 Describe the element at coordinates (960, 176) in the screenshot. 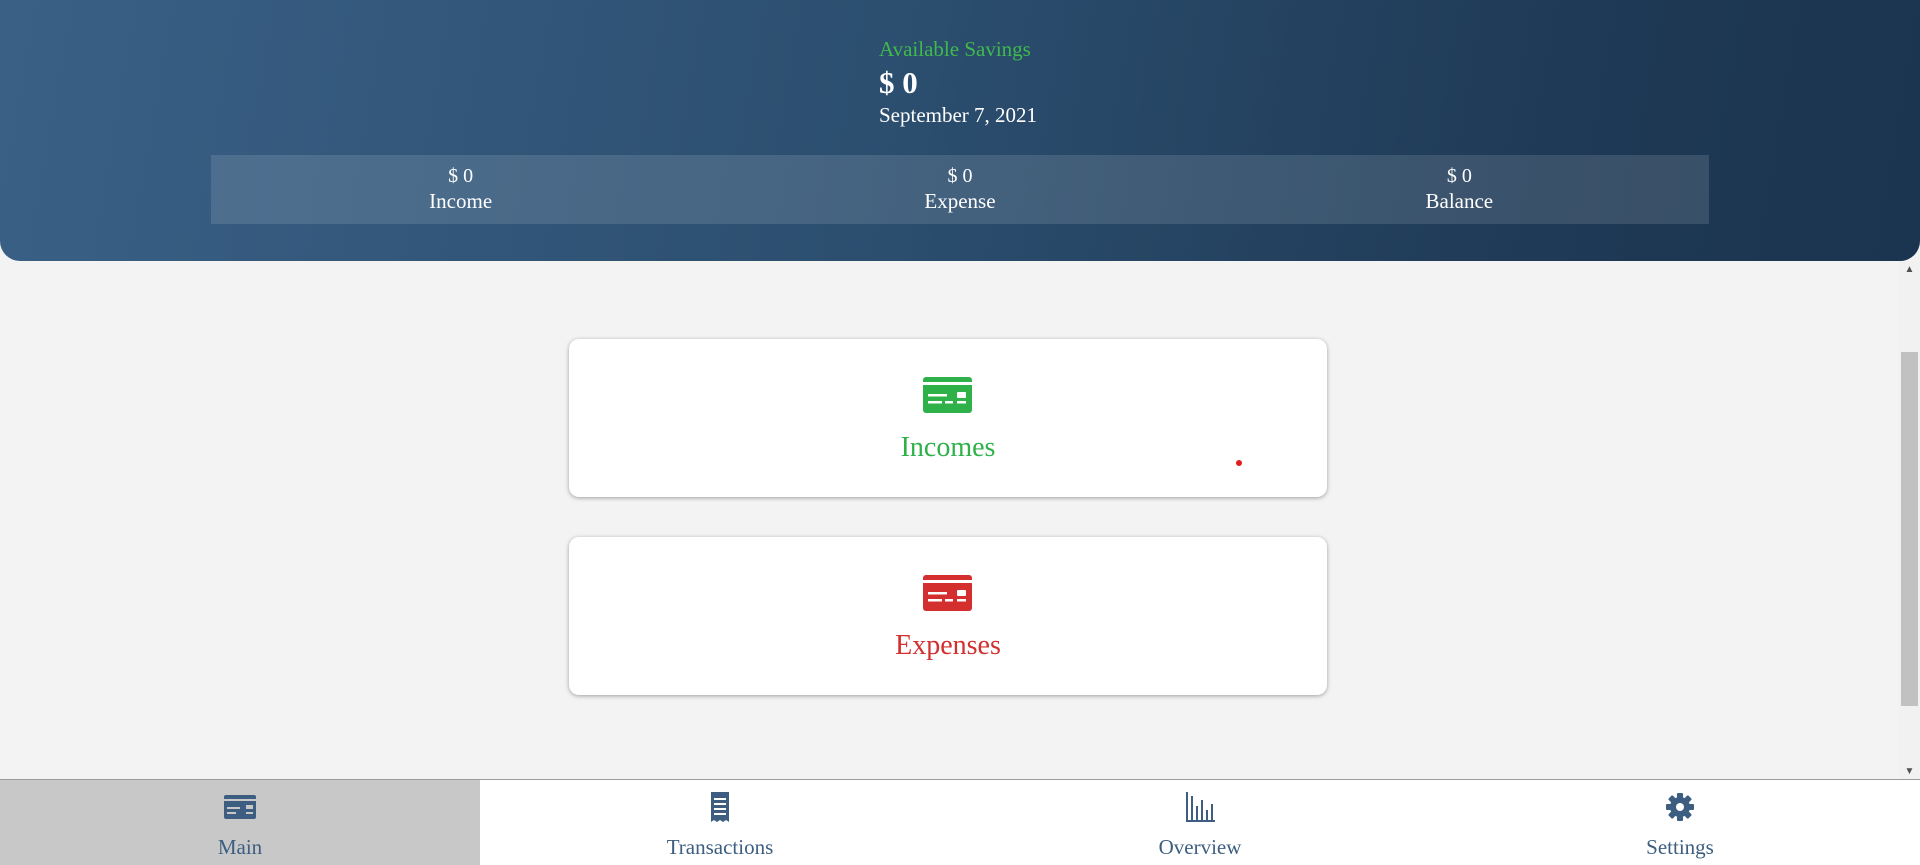

I see `expense-value: $ 0` at that location.